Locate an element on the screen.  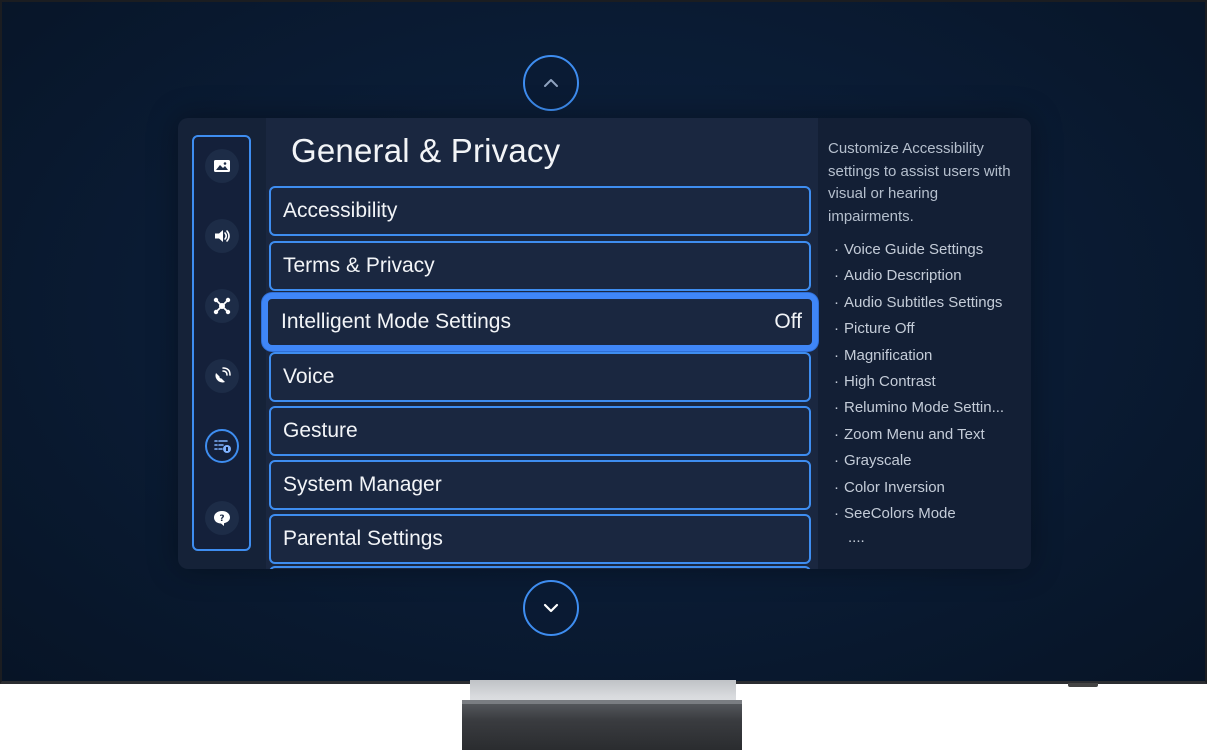
list-item: · High Contrast is located at coordinates (885, 382).